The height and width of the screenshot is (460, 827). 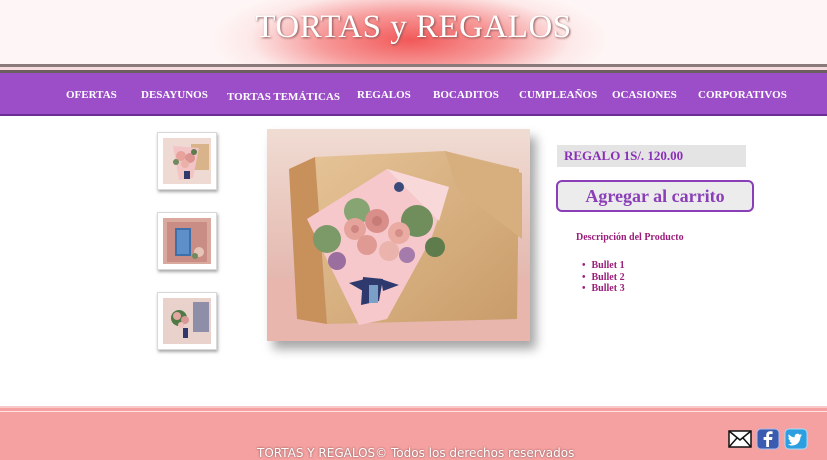 I want to click on bullet-item: Bullet 3, so click(x=603, y=289).